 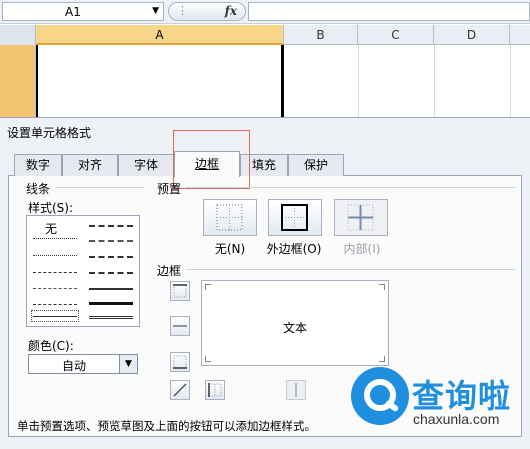 I want to click on border-top-icon, so click(x=180, y=291).